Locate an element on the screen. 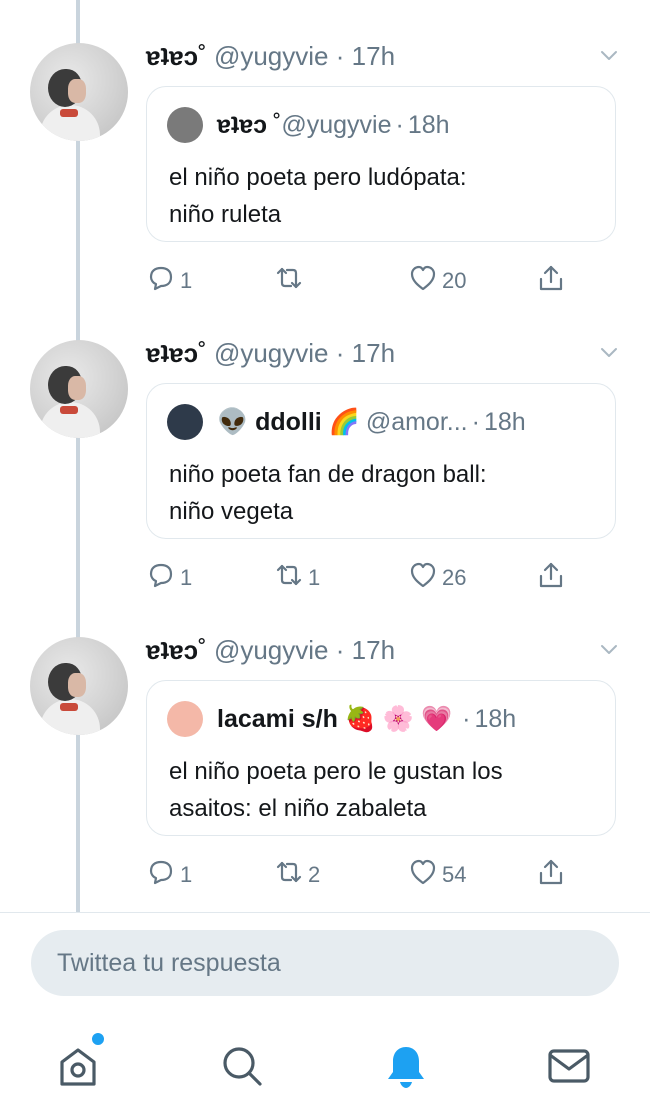 This screenshot has height=1112, width=650. like-button: 26 is located at coordinates (437, 578).